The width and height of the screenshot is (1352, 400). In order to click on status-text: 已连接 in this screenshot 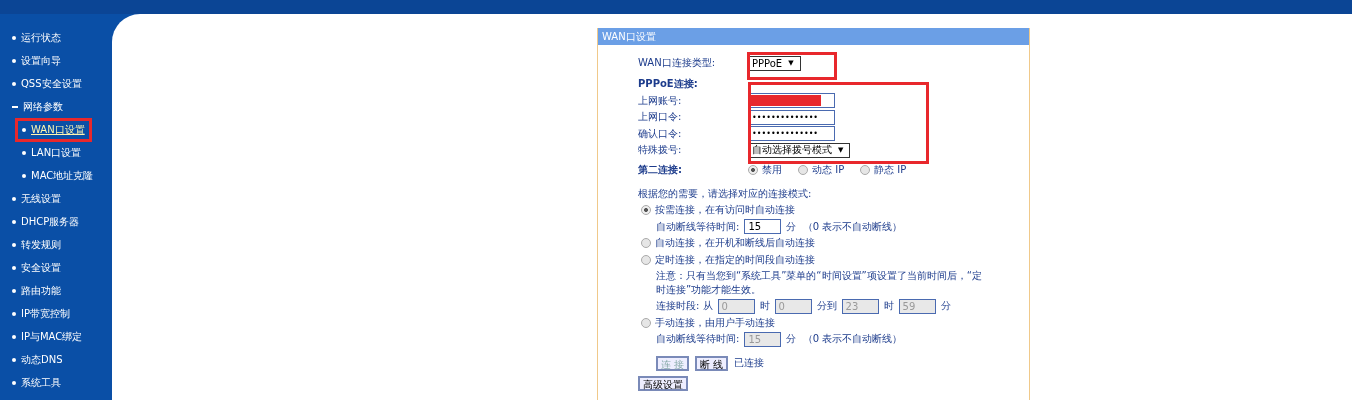, I will do `click(749, 363)`.